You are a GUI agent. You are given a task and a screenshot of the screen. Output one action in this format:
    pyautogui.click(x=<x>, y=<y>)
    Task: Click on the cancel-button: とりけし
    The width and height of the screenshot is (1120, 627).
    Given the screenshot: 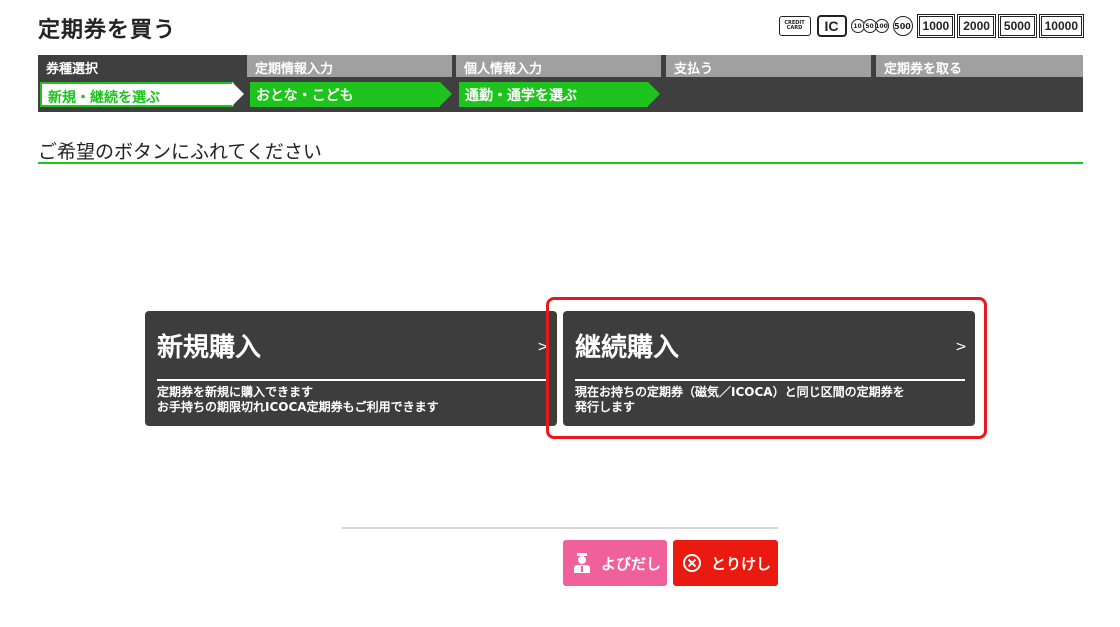 What is the action you would take?
    pyautogui.click(x=725, y=563)
    